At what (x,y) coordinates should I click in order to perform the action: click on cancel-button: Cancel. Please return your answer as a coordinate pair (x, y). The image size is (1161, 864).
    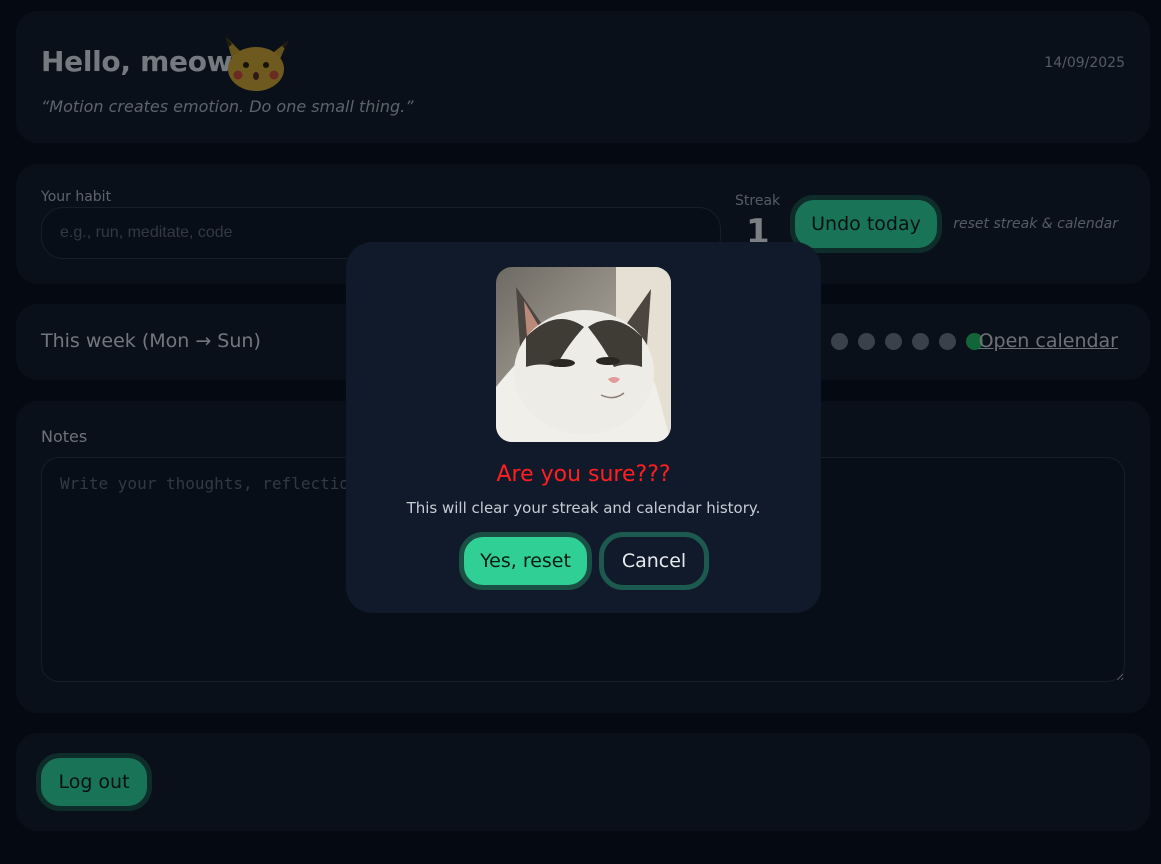
    Looking at the image, I should click on (654, 561).